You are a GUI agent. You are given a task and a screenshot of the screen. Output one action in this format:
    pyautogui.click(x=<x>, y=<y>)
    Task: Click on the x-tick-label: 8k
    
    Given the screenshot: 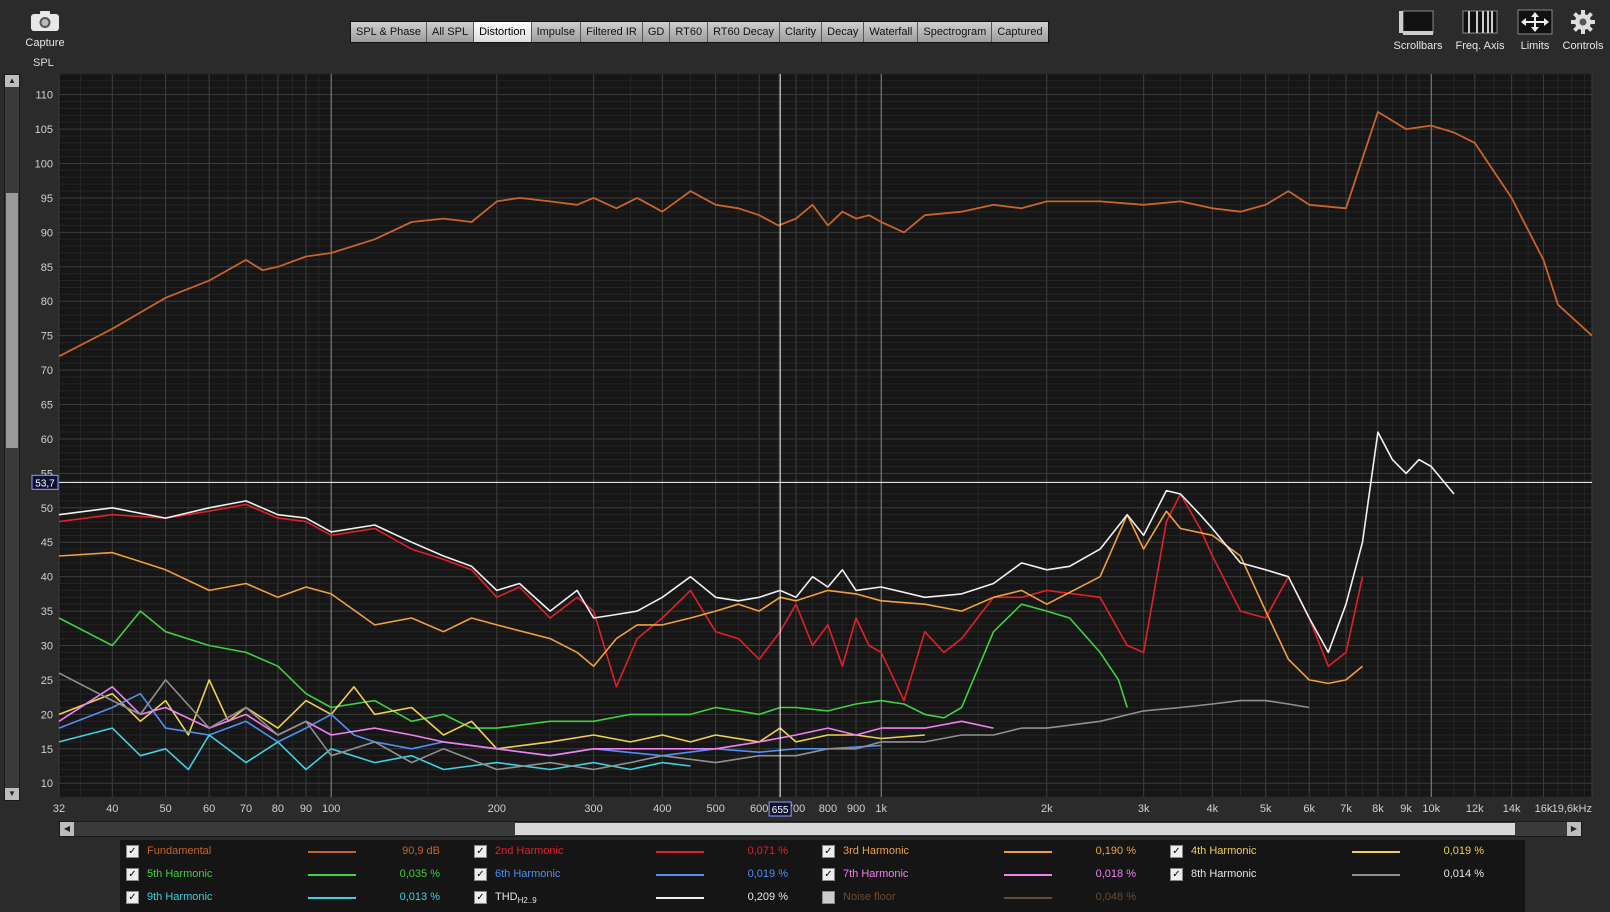 What is the action you would take?
    pyautogui.click(x=1378, y=809)
    